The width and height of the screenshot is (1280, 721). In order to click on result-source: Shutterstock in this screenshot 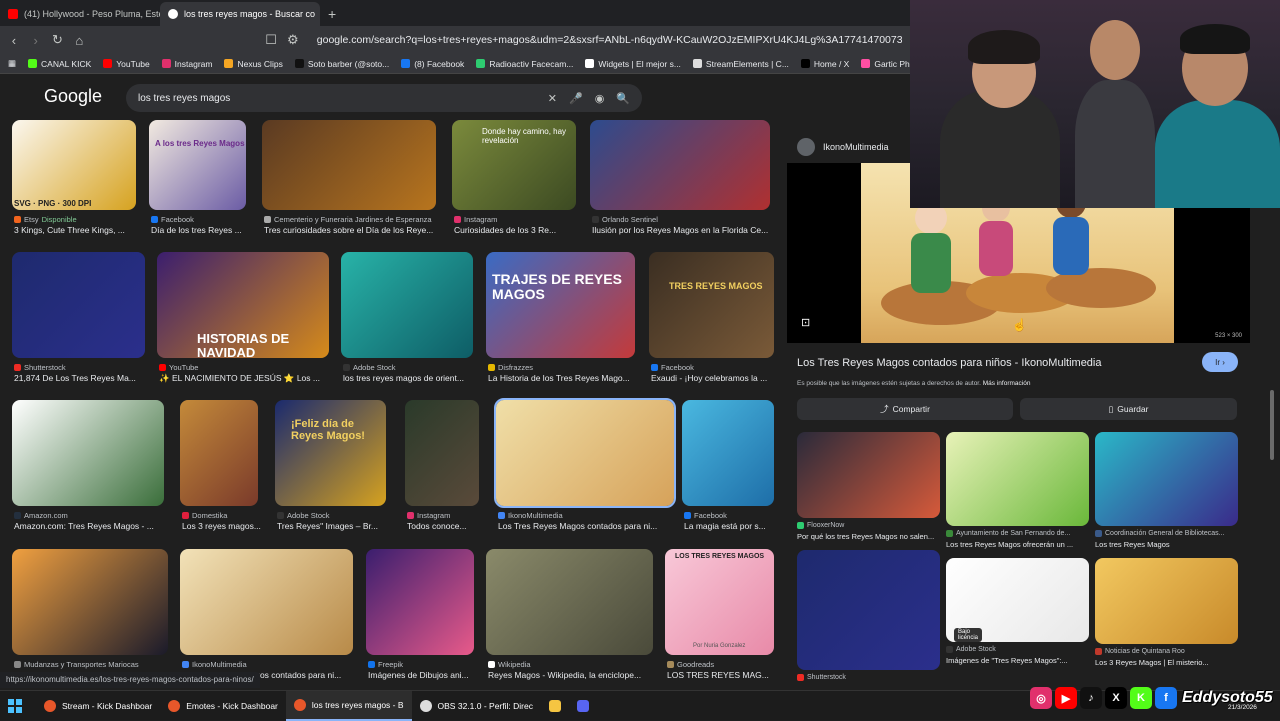, I will do `click(40, 367)`.